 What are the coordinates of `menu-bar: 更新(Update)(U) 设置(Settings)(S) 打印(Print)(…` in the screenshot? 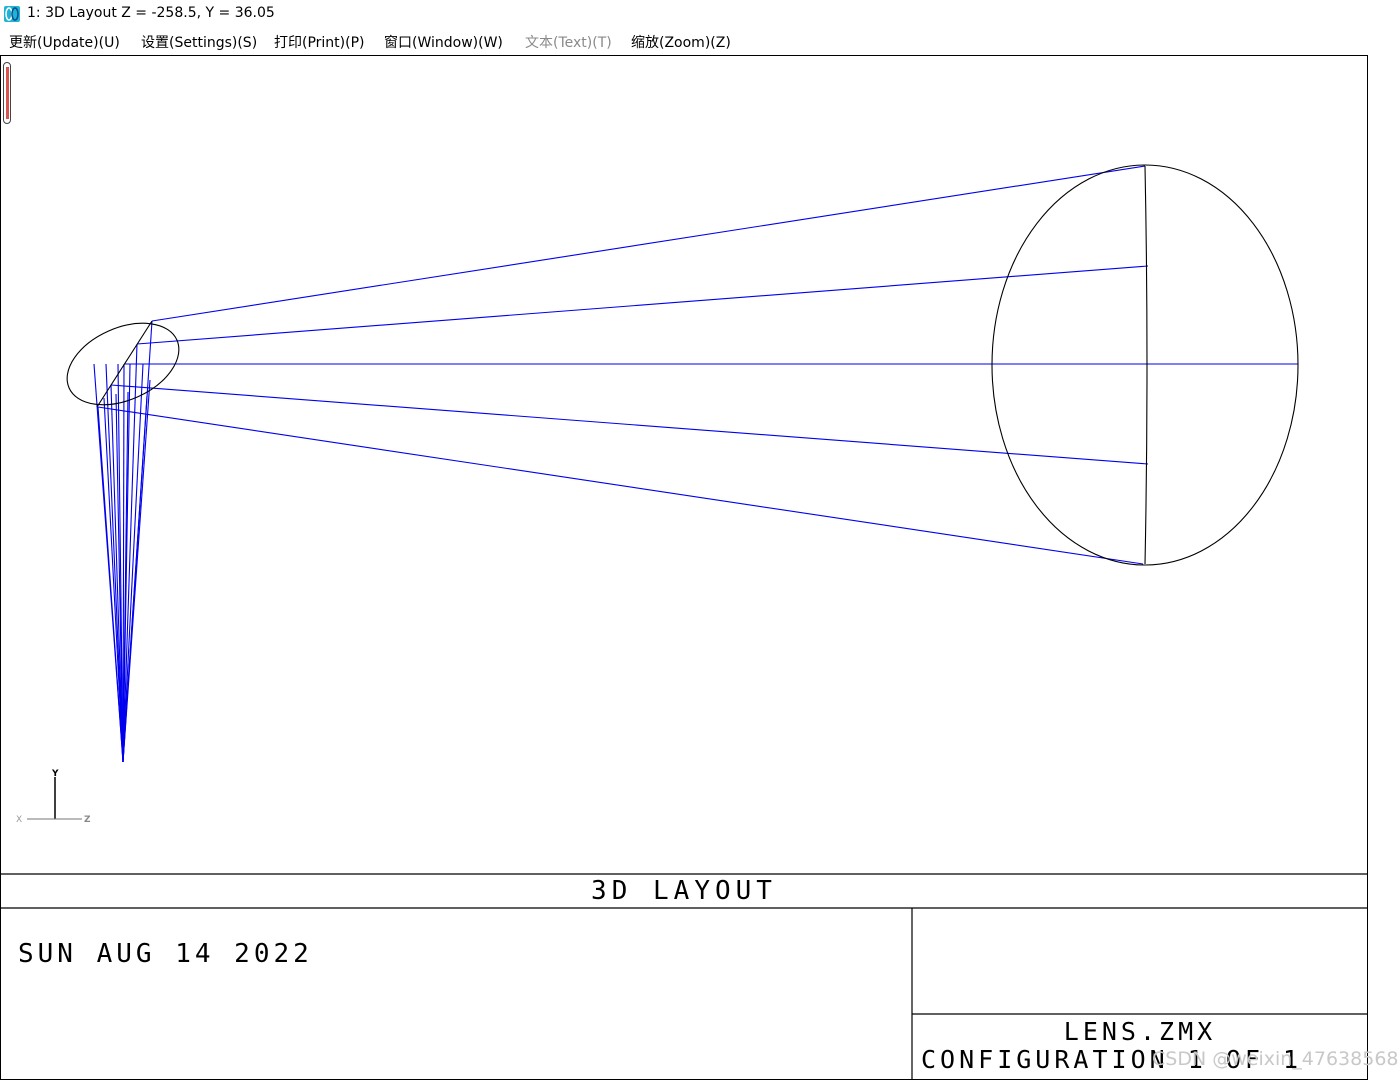 It's located at (700, 41).